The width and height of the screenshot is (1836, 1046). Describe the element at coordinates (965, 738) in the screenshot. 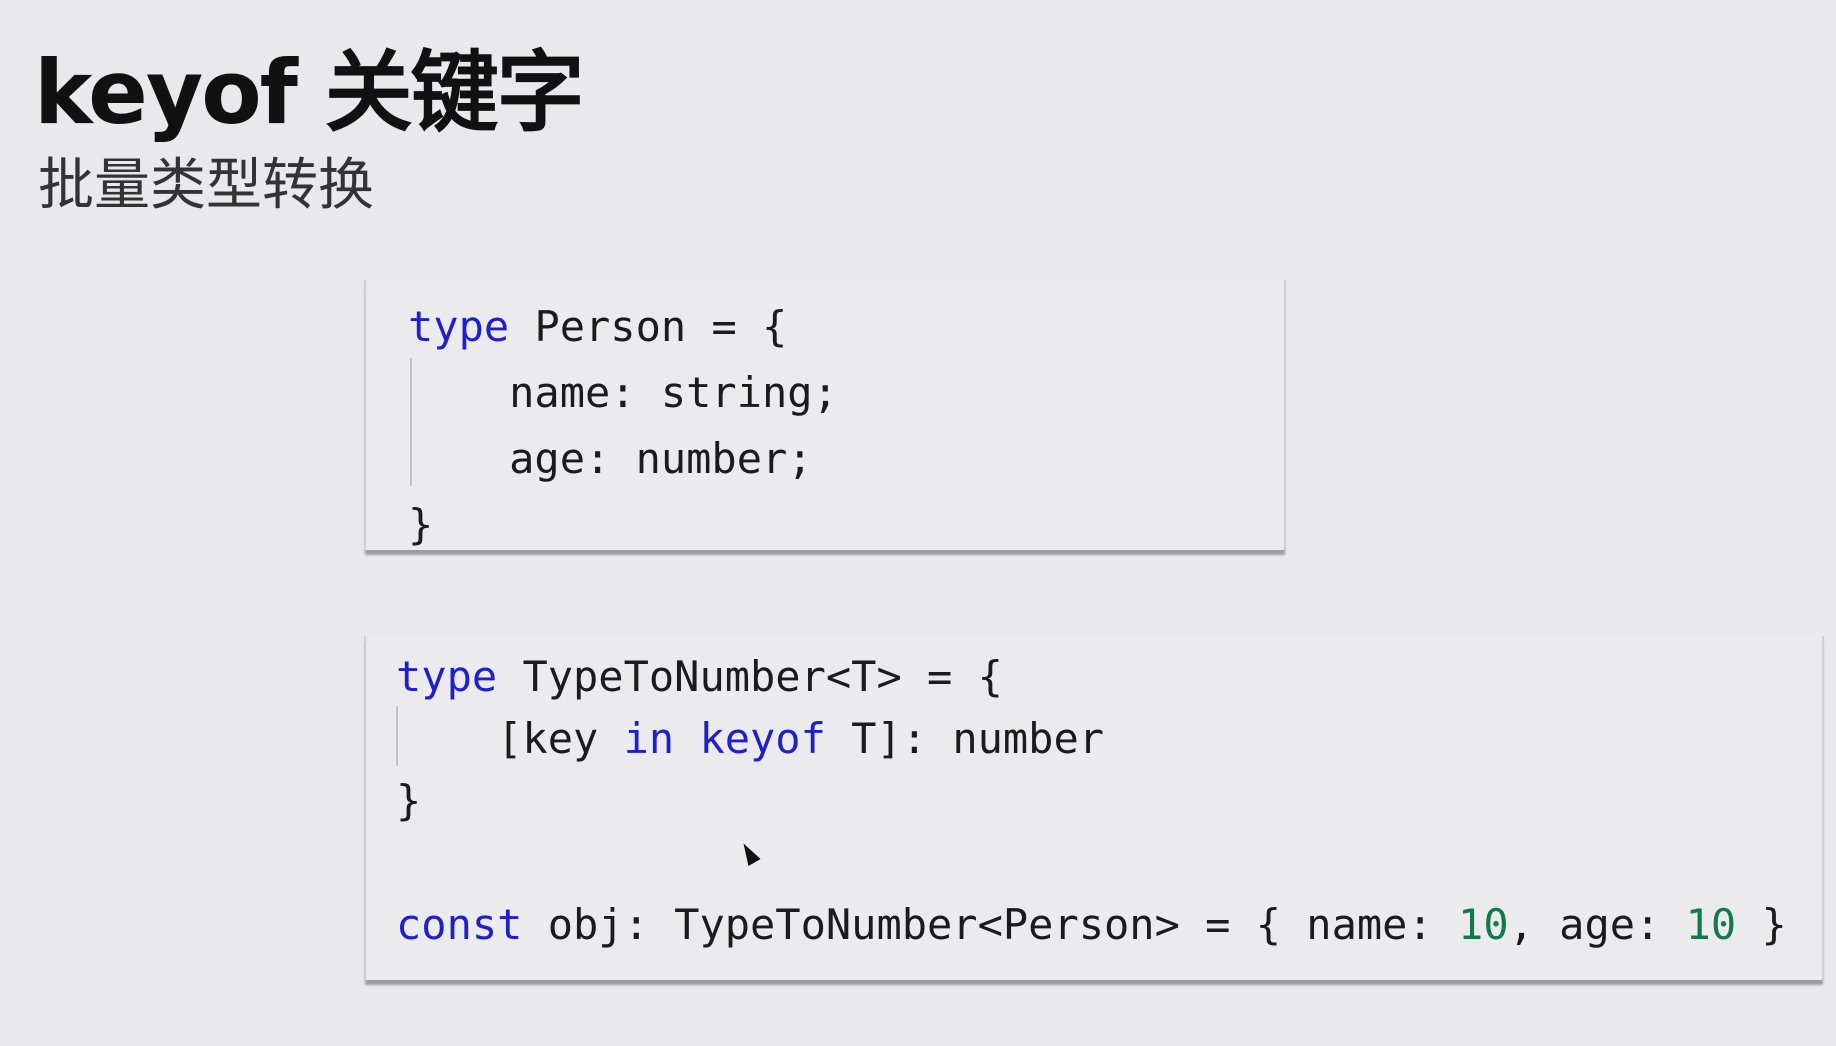

I see `code-token: T]: number` at that location.